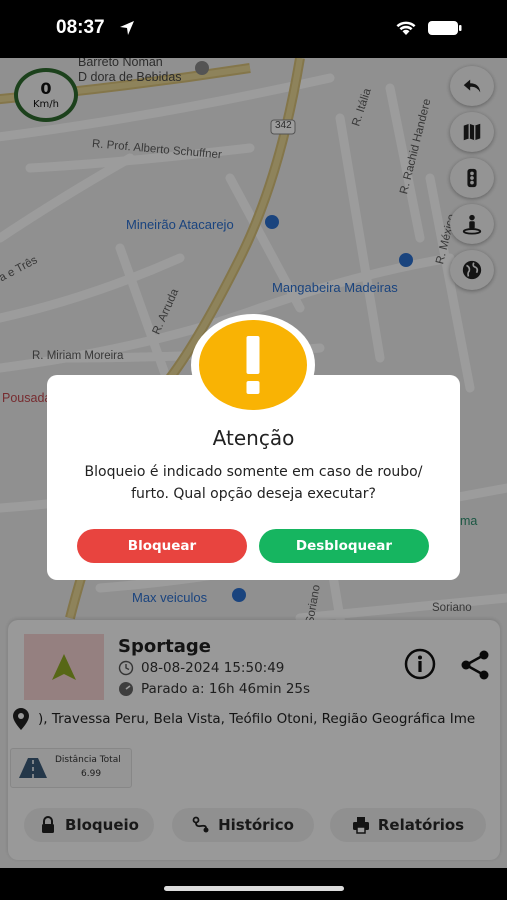 The image size is (507, 900). I want to click on status-bar: 08:37, so click(253, 29).